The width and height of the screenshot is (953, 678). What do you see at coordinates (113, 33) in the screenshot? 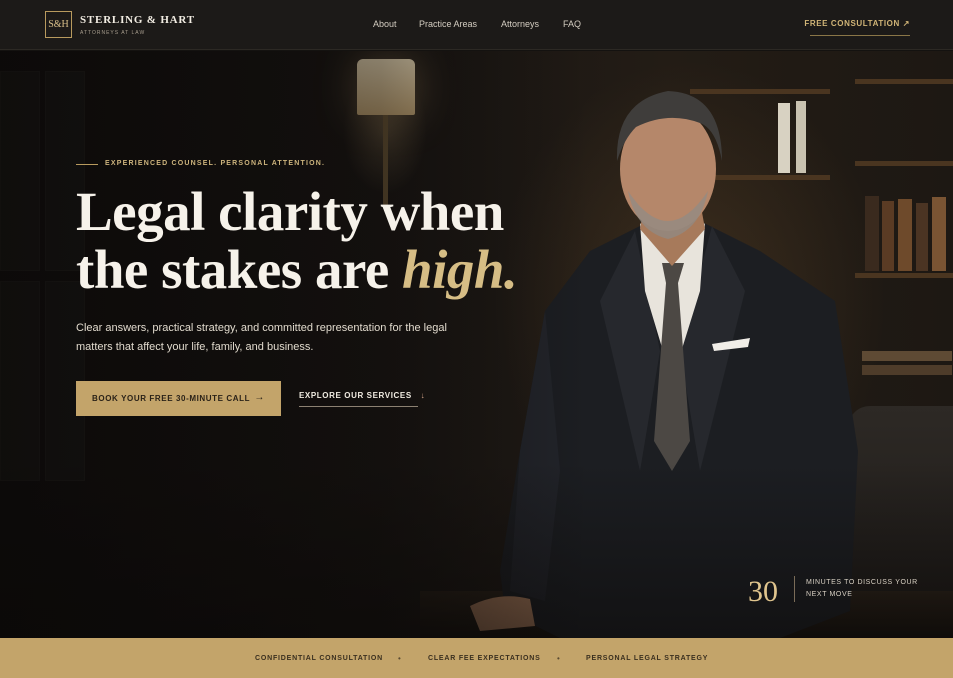
I see `brand-tagline: ATTORNEYS AT LAW` at bounding box center [113, 33].